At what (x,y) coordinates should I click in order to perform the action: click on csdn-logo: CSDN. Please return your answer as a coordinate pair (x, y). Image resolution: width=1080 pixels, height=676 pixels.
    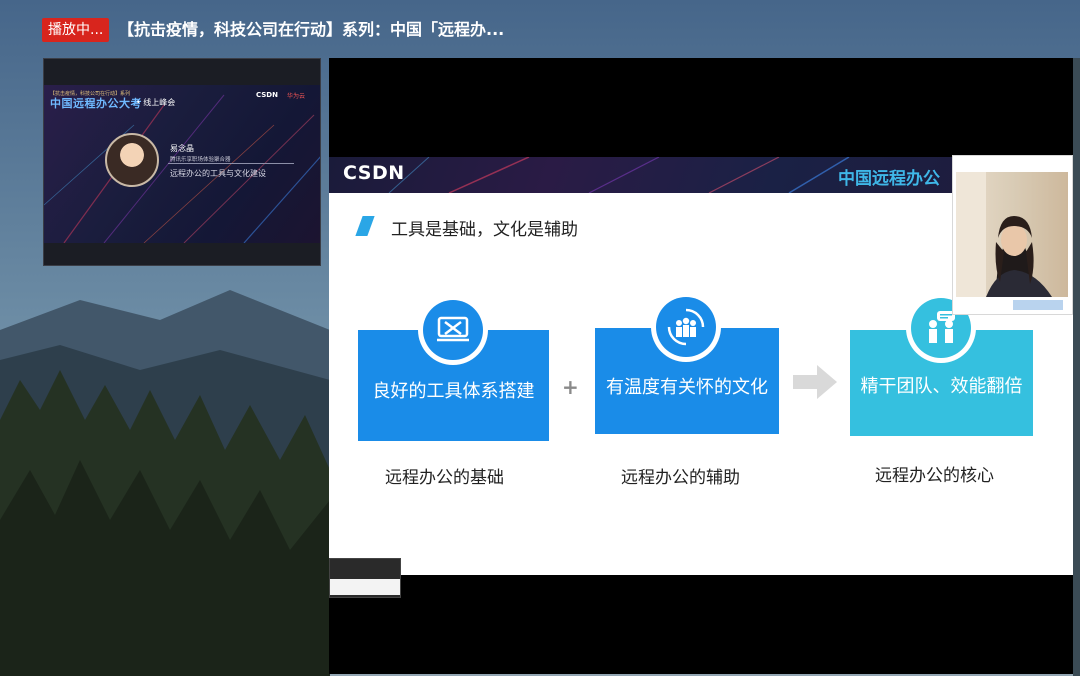
    Looking at the image, I should click on (374, 173).